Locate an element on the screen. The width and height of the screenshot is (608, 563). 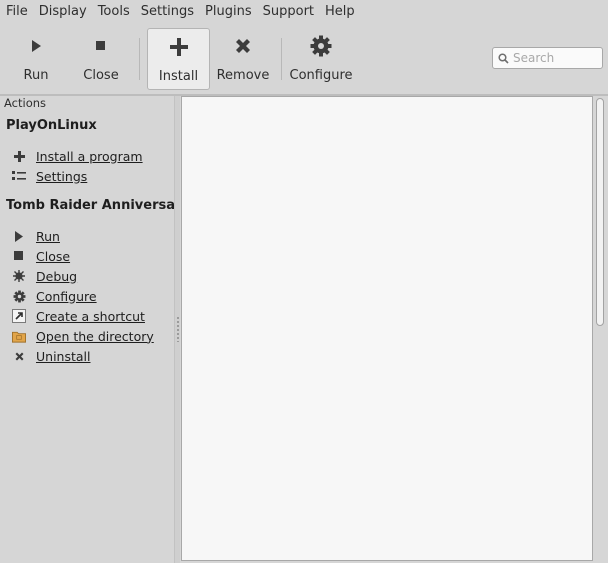
install-button: Install is located at coordinates (178, 59).